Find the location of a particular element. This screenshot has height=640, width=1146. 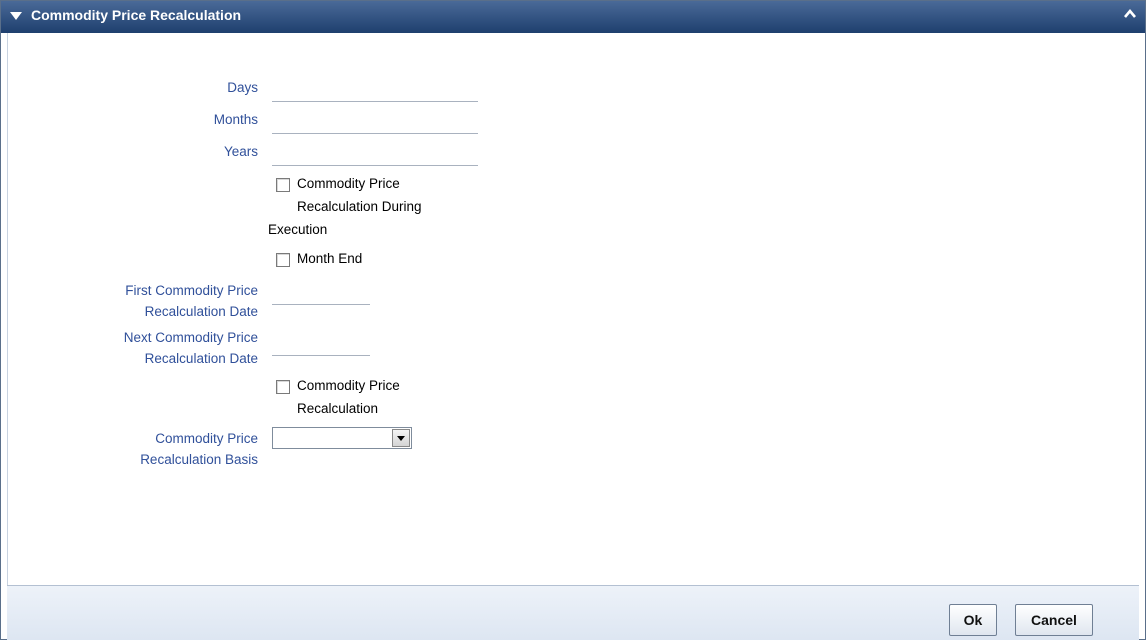

days-label: Days is located at coordinates (242, 87).